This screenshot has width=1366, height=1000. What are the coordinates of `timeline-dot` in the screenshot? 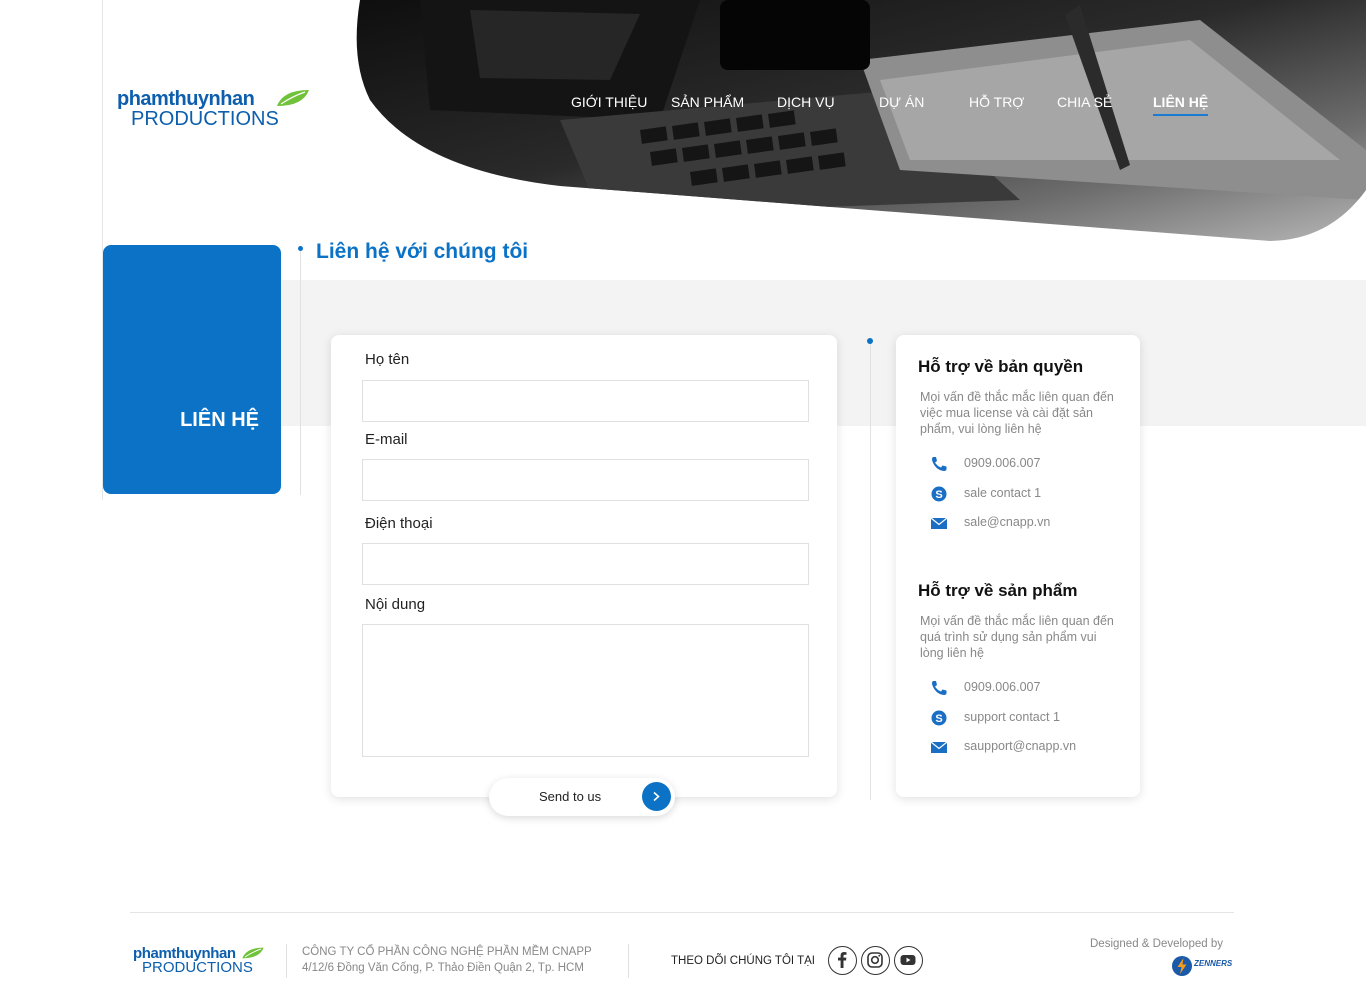 It's located at (300, 248).